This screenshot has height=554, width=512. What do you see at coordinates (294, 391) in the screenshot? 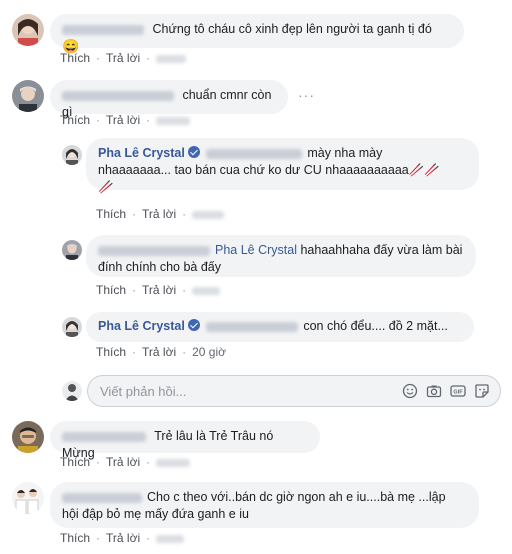
I see `reply-input: Viết phản hồi... GIF` at bounding box center [294, 391].